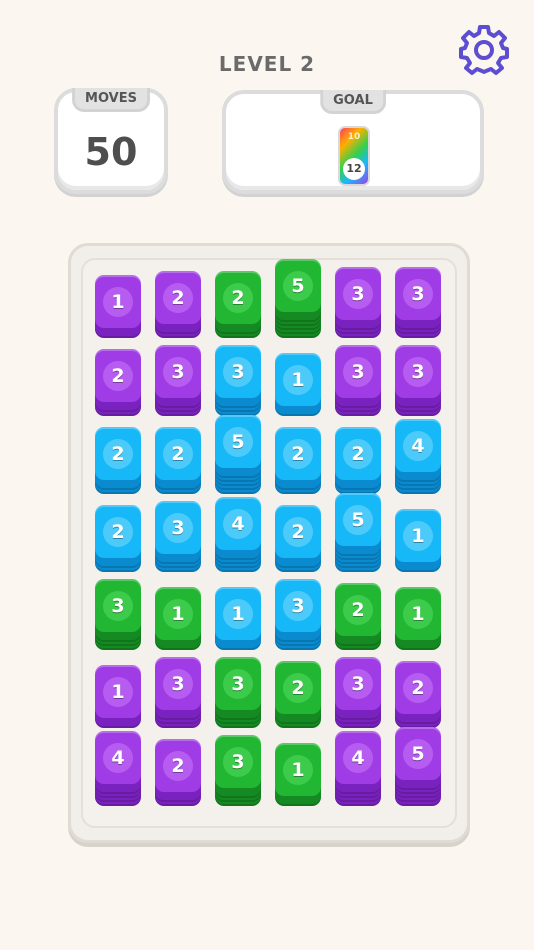  What do you see at coordinates (418, 618) in the screenshot?
I see `tile-stack-r5-c6: 1` at bounding box center [418, 618].